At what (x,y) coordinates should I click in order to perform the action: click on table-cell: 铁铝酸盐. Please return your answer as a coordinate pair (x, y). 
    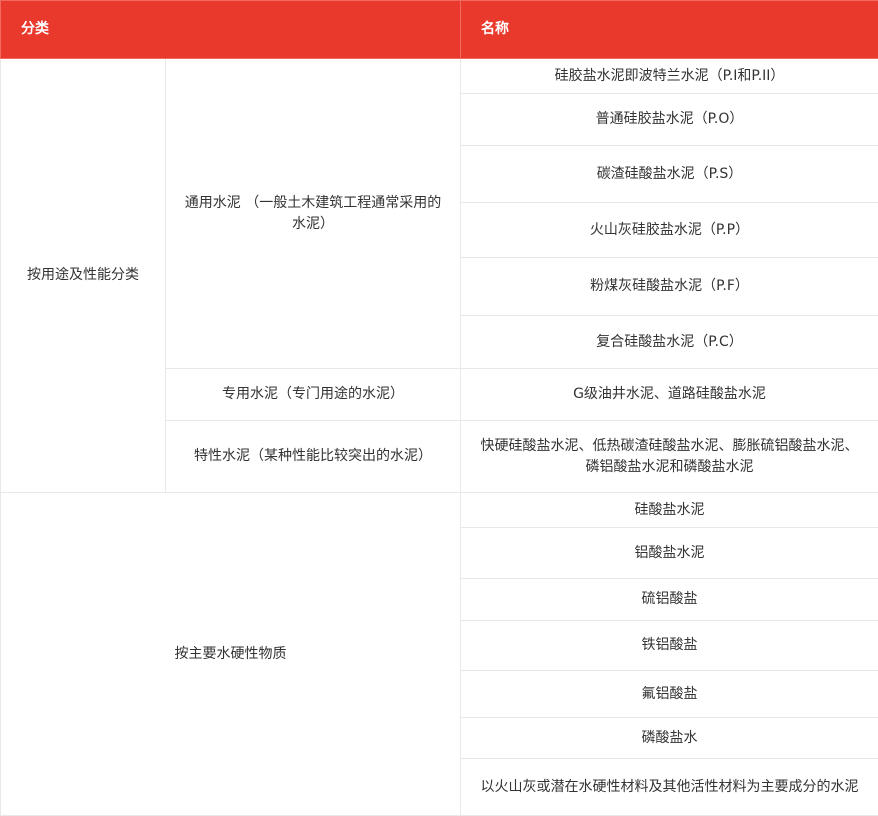
    Looking at the image, I should click on (669, 645).